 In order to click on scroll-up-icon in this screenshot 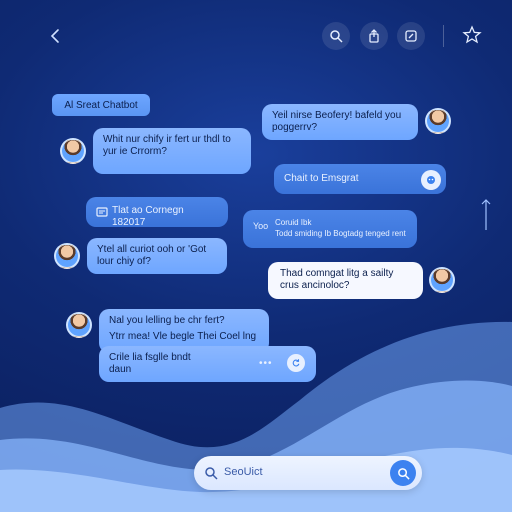, I will do `click(486, 215)`.